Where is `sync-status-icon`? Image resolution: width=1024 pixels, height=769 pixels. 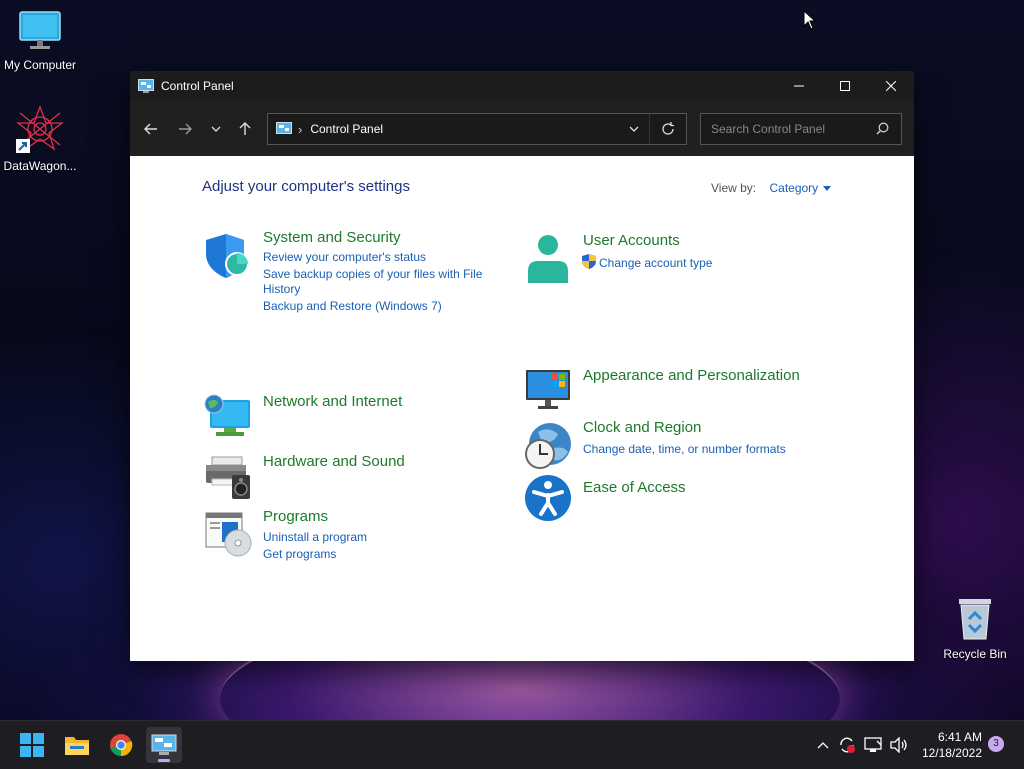
sync-status-icon is located at coordinates (847, 745).